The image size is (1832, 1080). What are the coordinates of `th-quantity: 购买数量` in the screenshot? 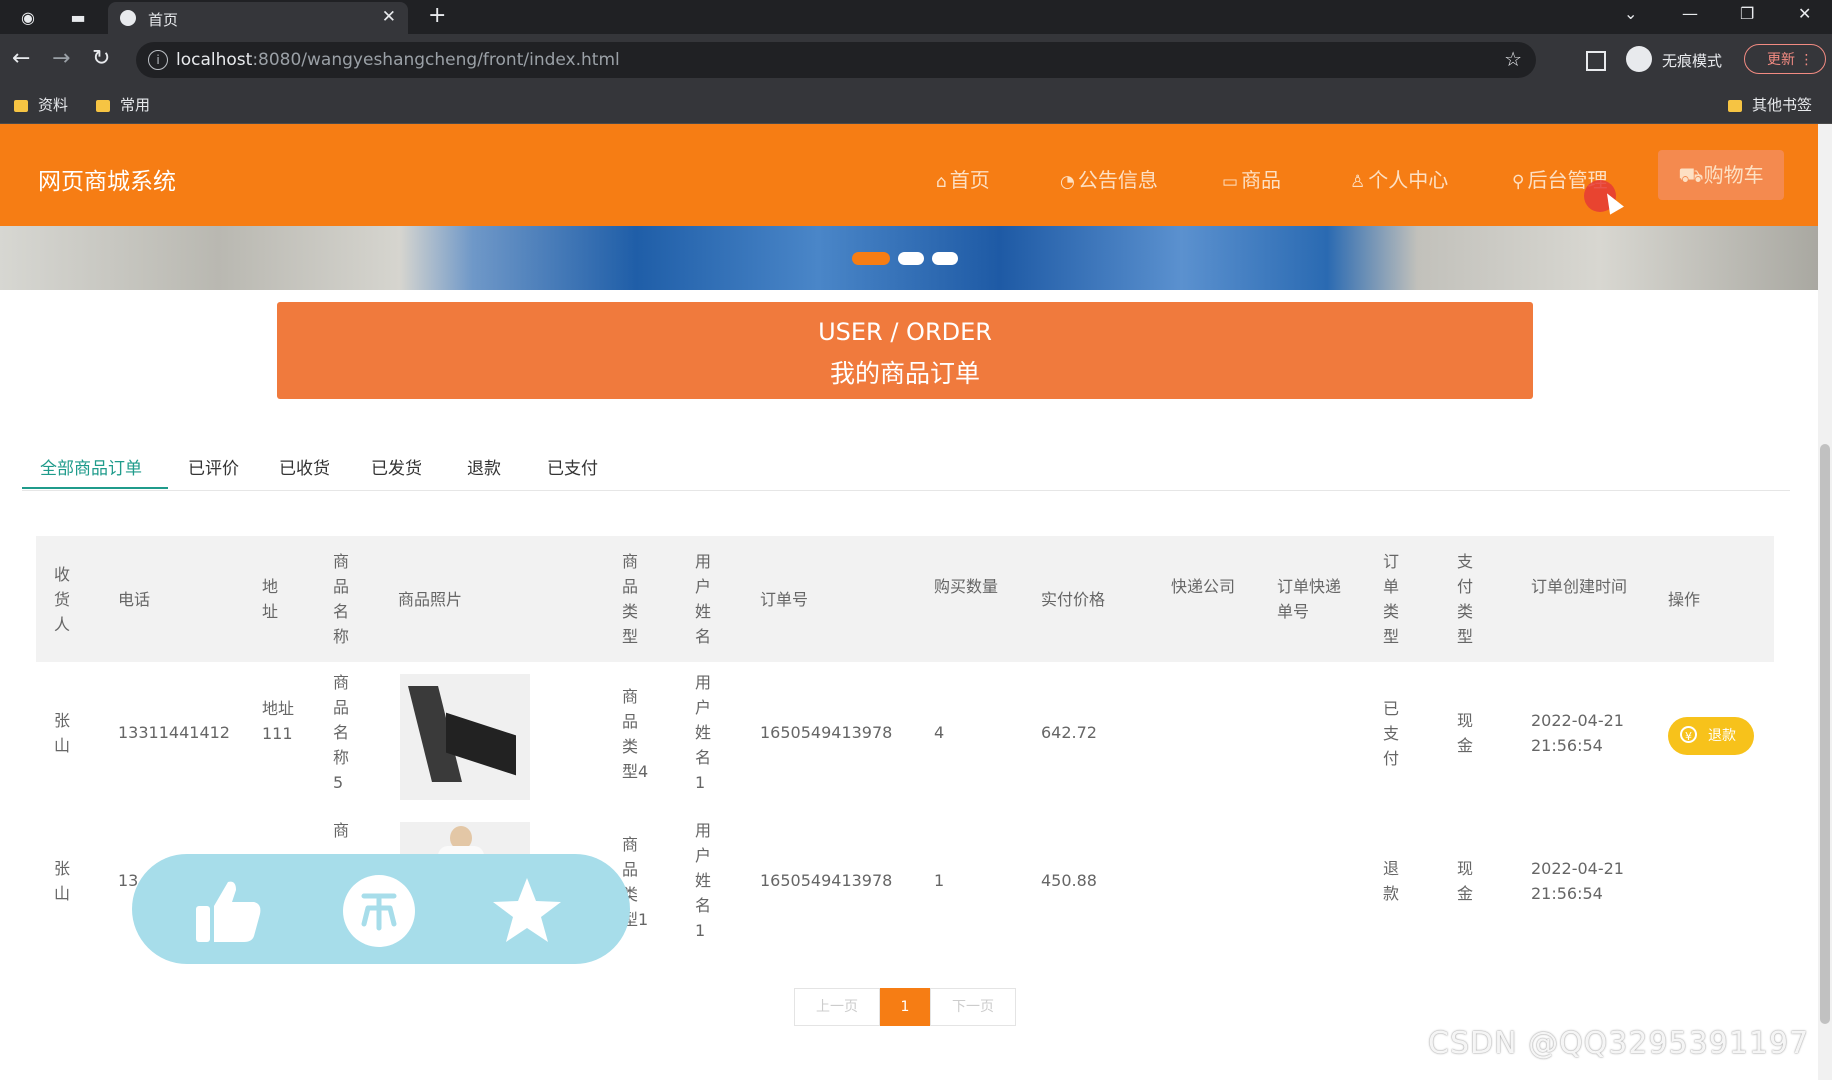 It's located at (966, 586).